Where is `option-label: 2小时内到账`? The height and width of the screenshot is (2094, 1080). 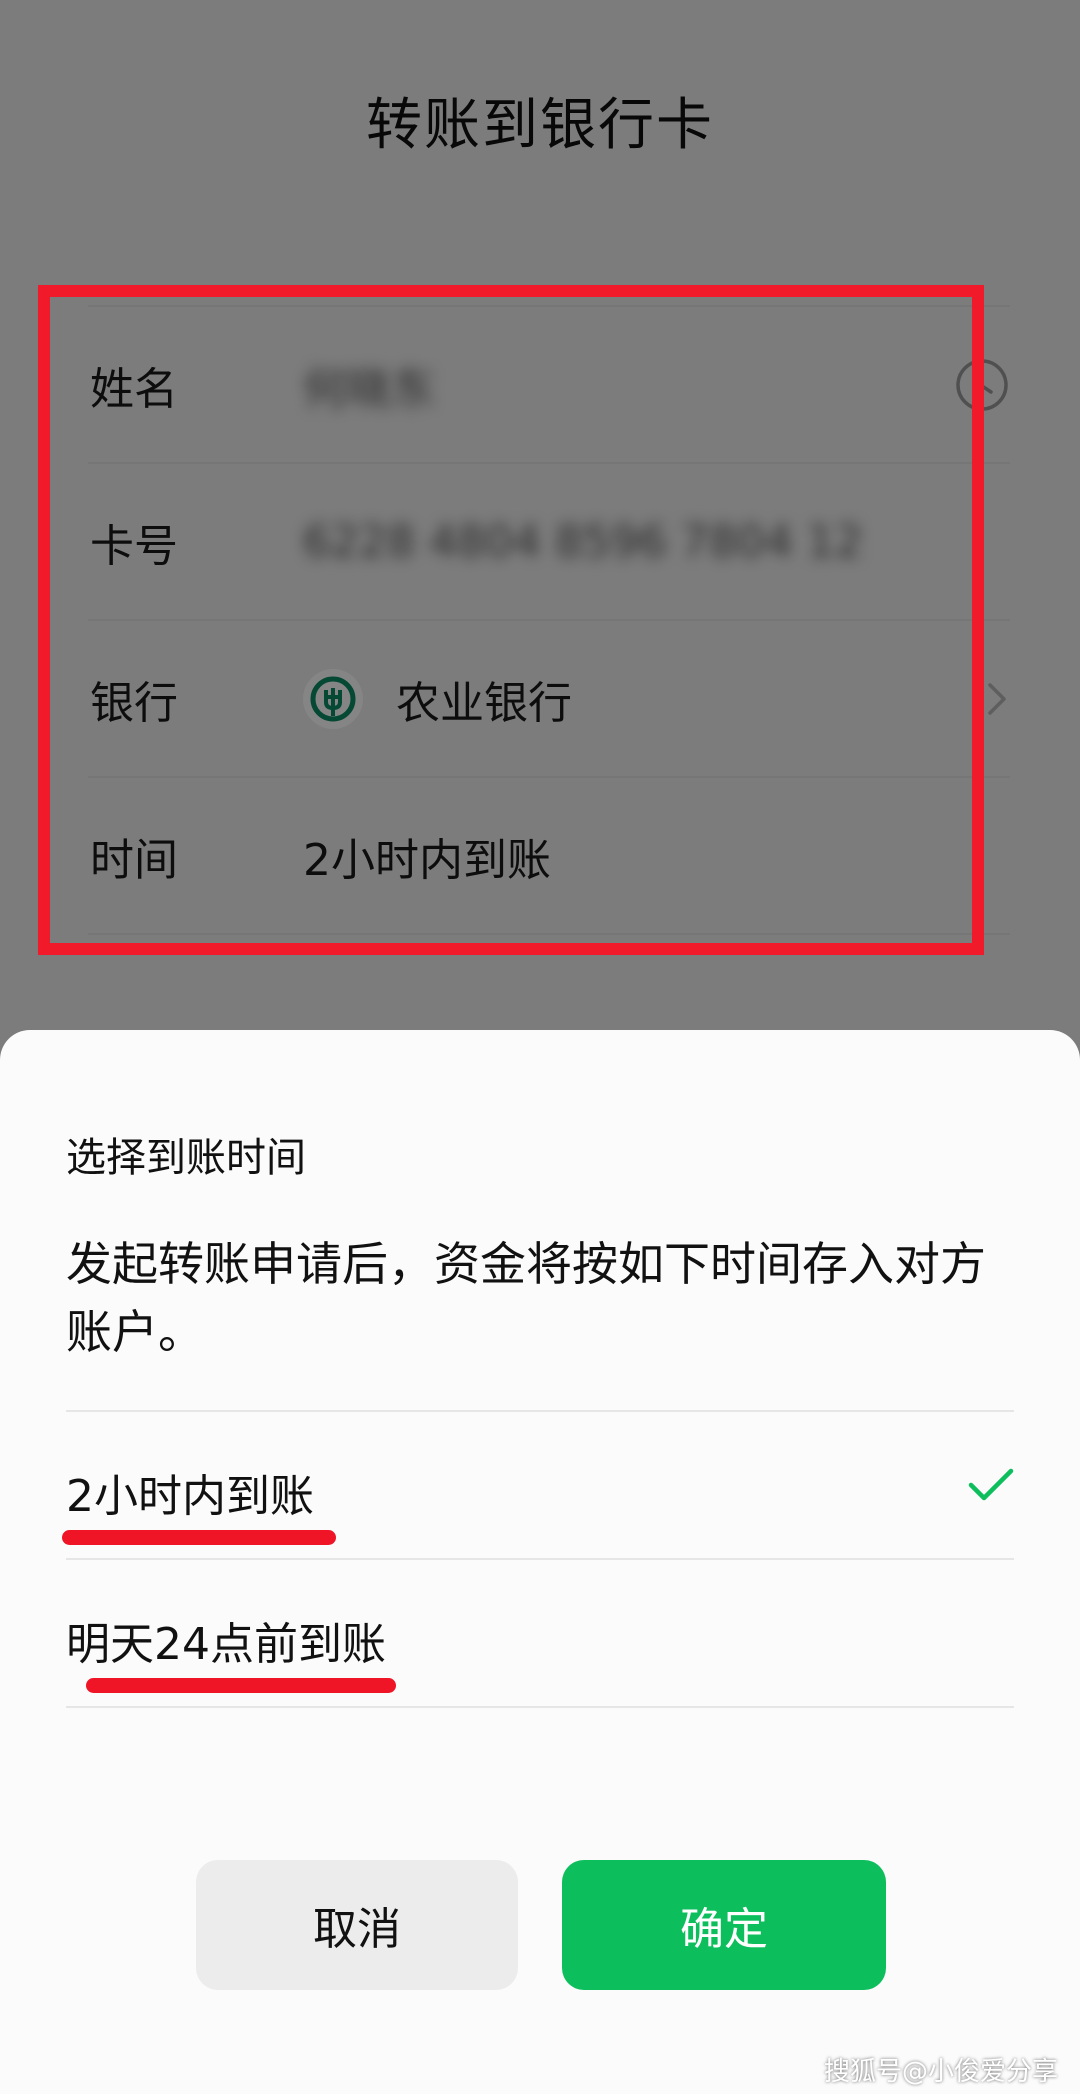
option-label: 2小时内到账 is located at coordinates (190, 1496).